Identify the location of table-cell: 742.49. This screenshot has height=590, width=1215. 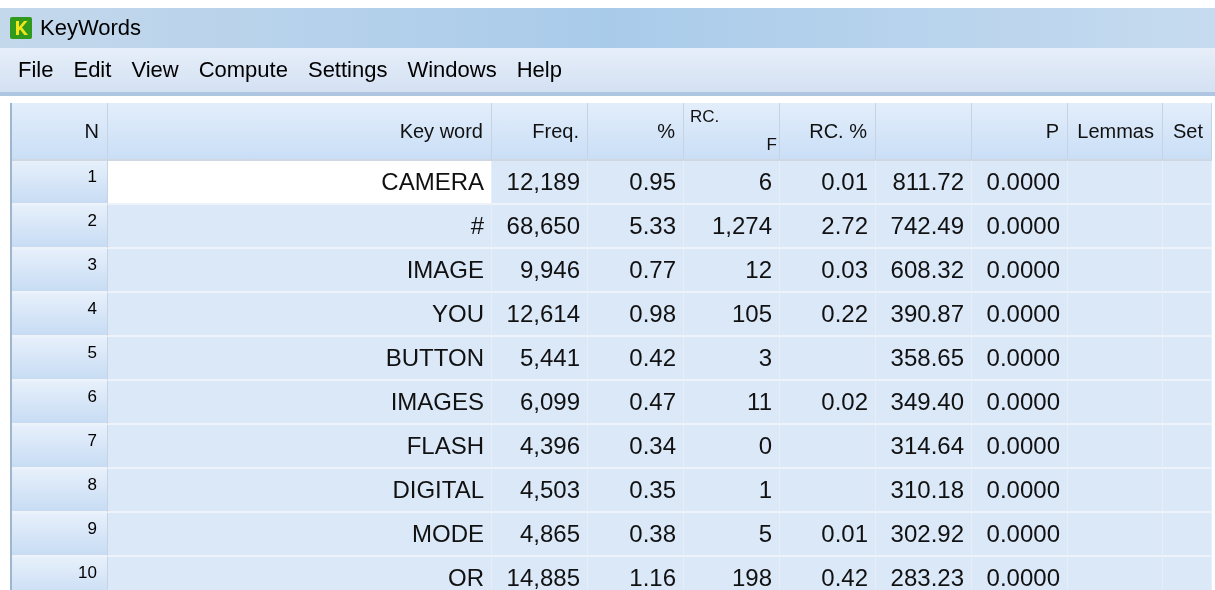
(924, 227).